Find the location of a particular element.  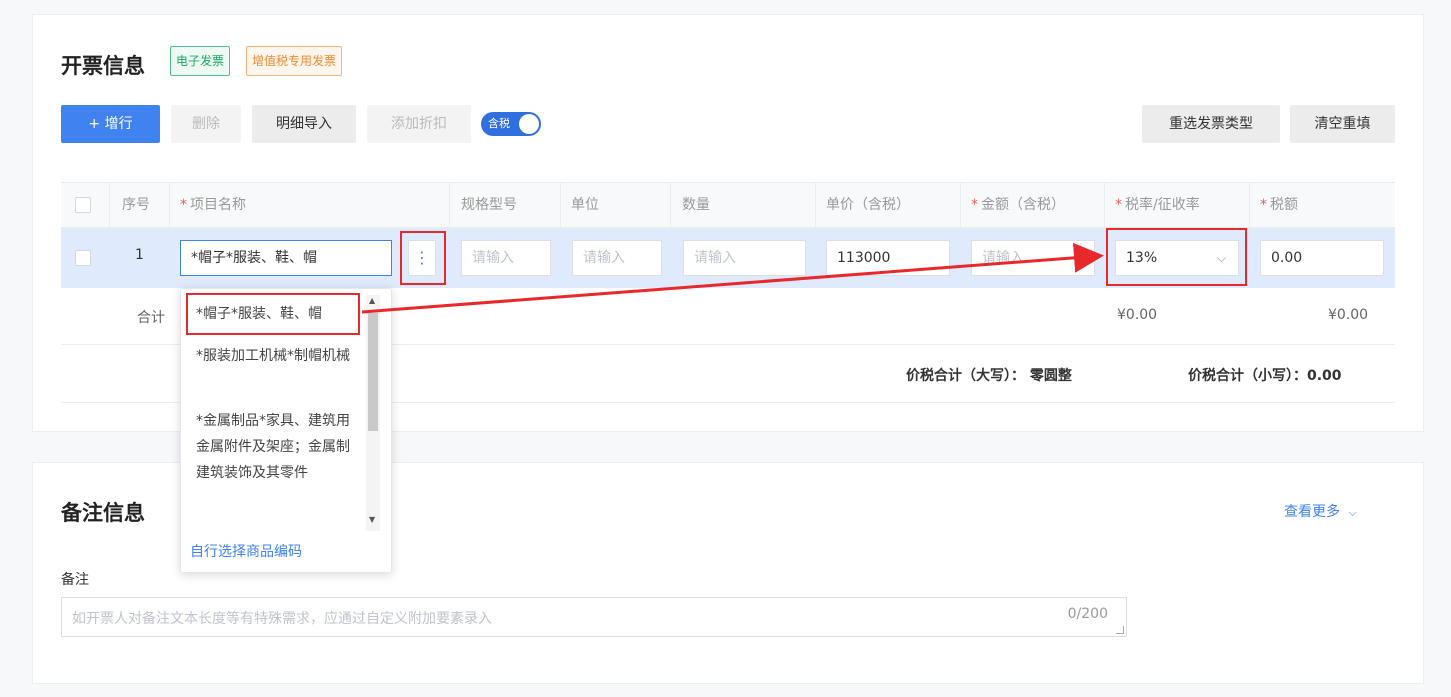

annotation-arrow-icon is located at coordinates (732, 278).